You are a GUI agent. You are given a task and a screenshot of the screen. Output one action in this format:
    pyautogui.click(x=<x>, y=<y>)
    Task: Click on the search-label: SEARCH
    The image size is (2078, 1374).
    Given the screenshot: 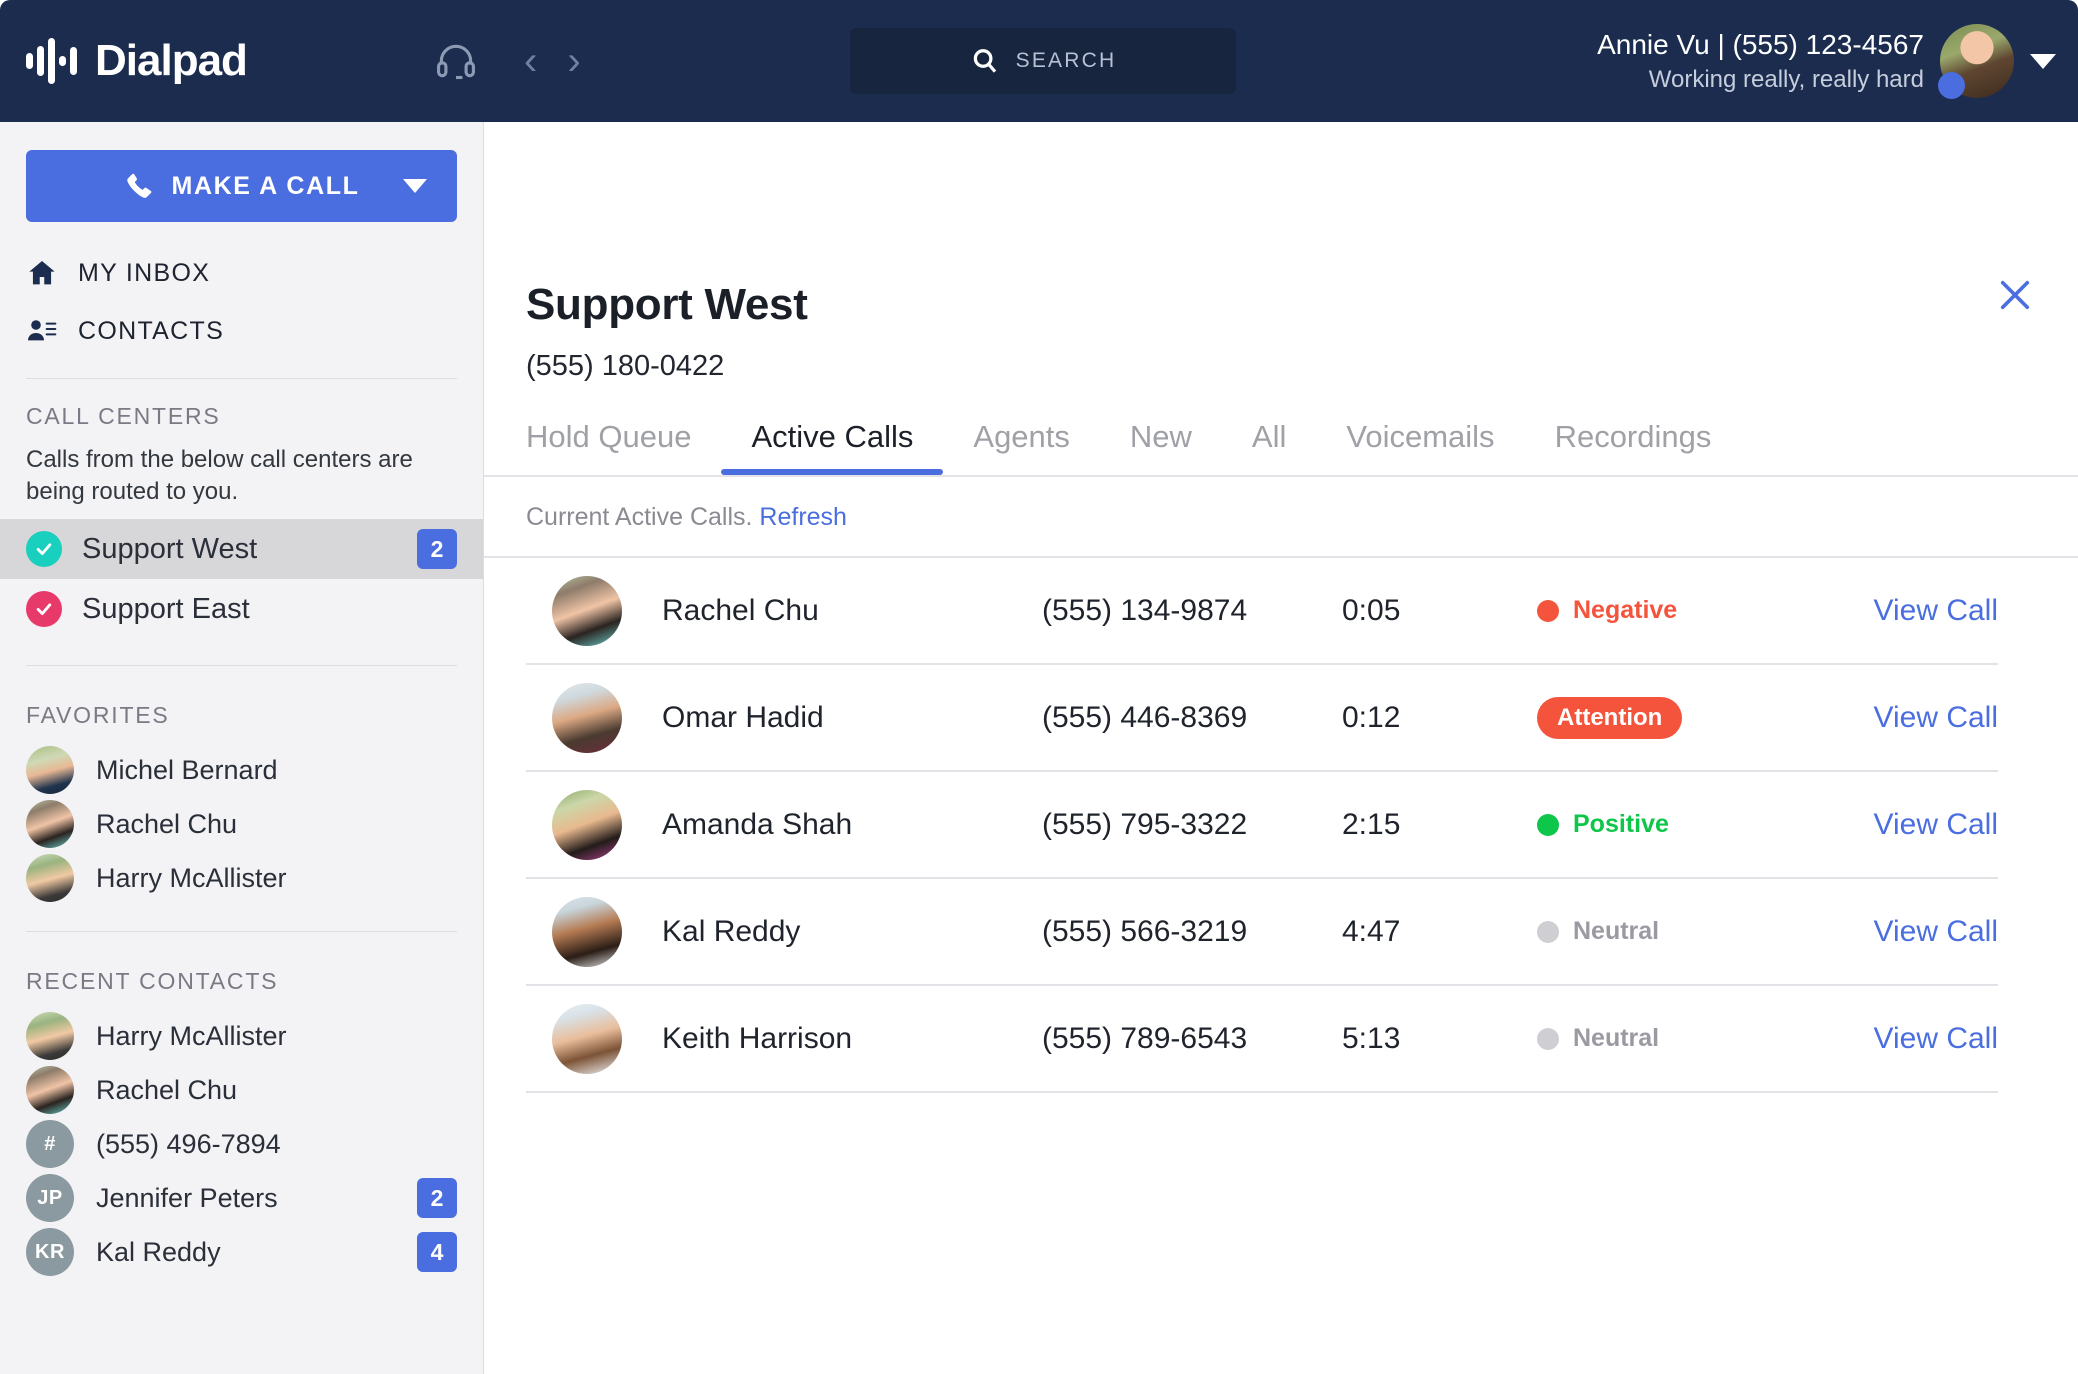 What is the action you would take?
    pyautogui.click(x=1066, y=60)
    